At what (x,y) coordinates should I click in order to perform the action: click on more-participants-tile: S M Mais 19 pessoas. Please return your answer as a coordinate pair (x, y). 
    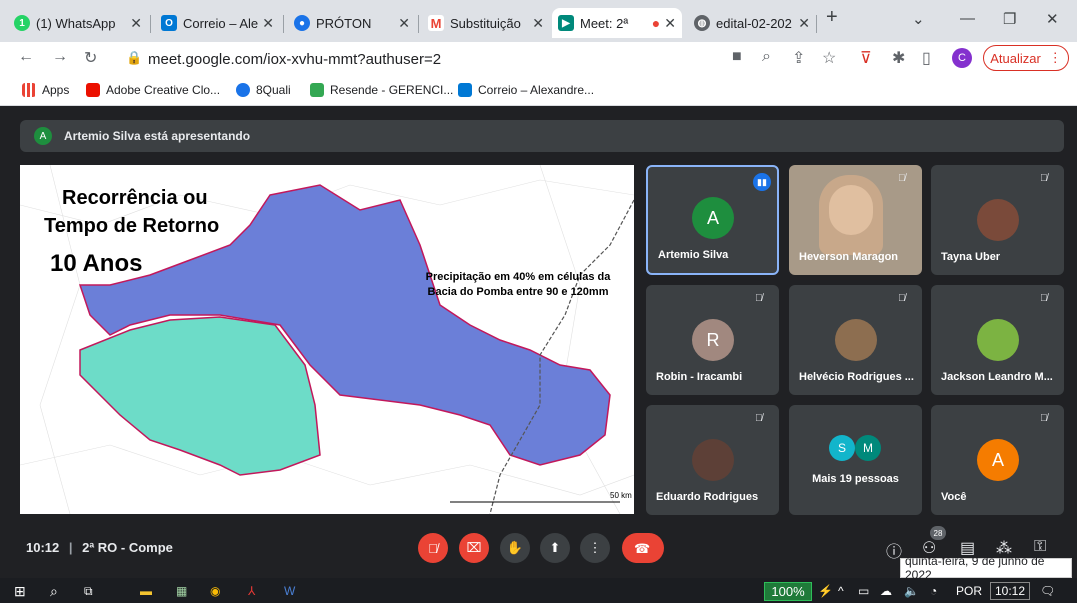
    Looking at the image, I should click on (855, 460).